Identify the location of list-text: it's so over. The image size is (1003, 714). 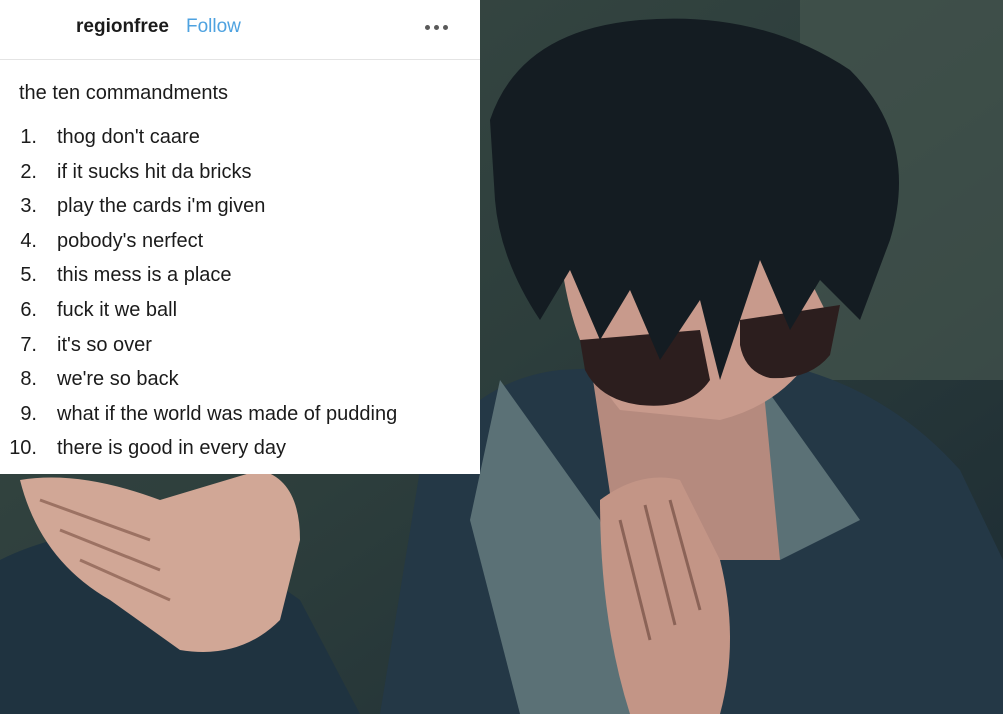
(104, 344).